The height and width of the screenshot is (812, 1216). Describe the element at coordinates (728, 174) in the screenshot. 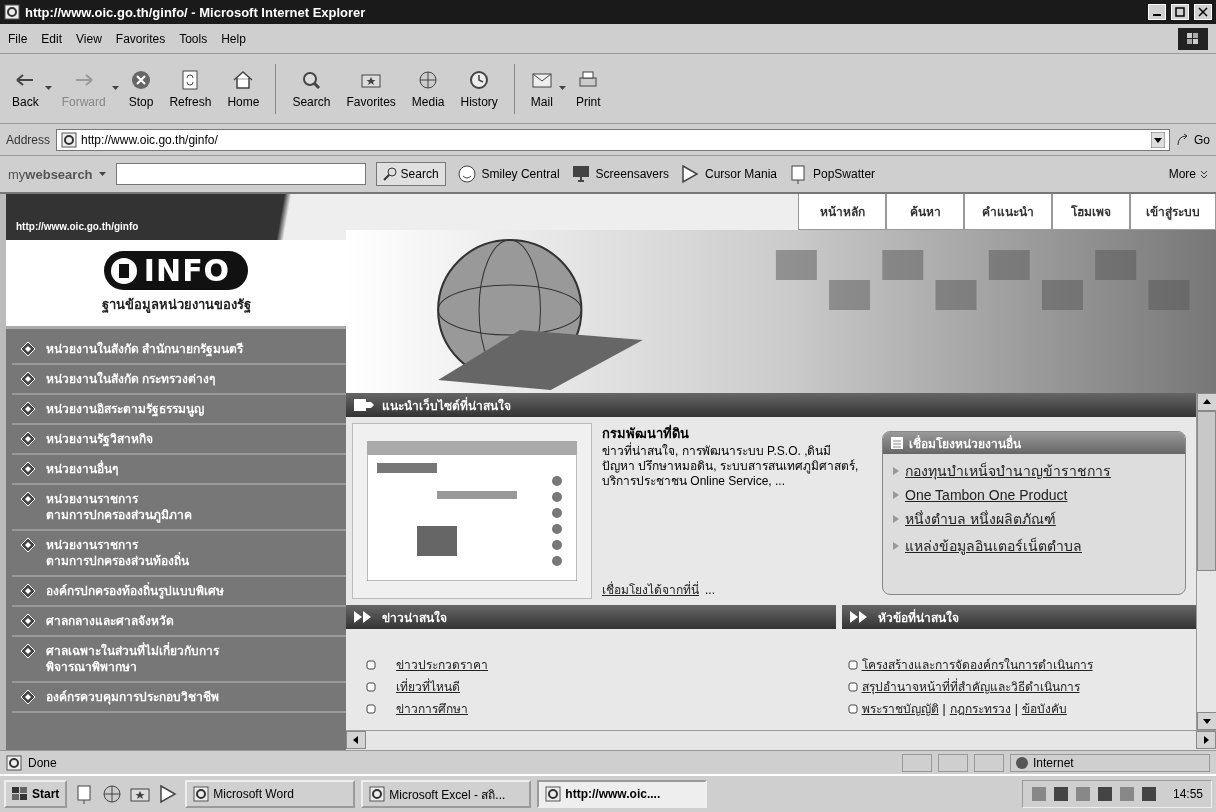

I see `toolbar-link: Cursor Mania` at that location.